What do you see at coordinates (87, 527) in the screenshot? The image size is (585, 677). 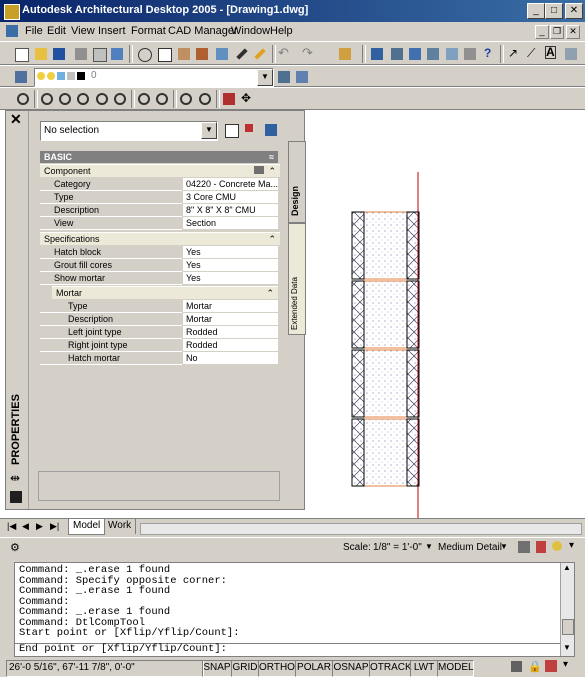 I see `tab-model: Model` at bounding box center [87, 527].